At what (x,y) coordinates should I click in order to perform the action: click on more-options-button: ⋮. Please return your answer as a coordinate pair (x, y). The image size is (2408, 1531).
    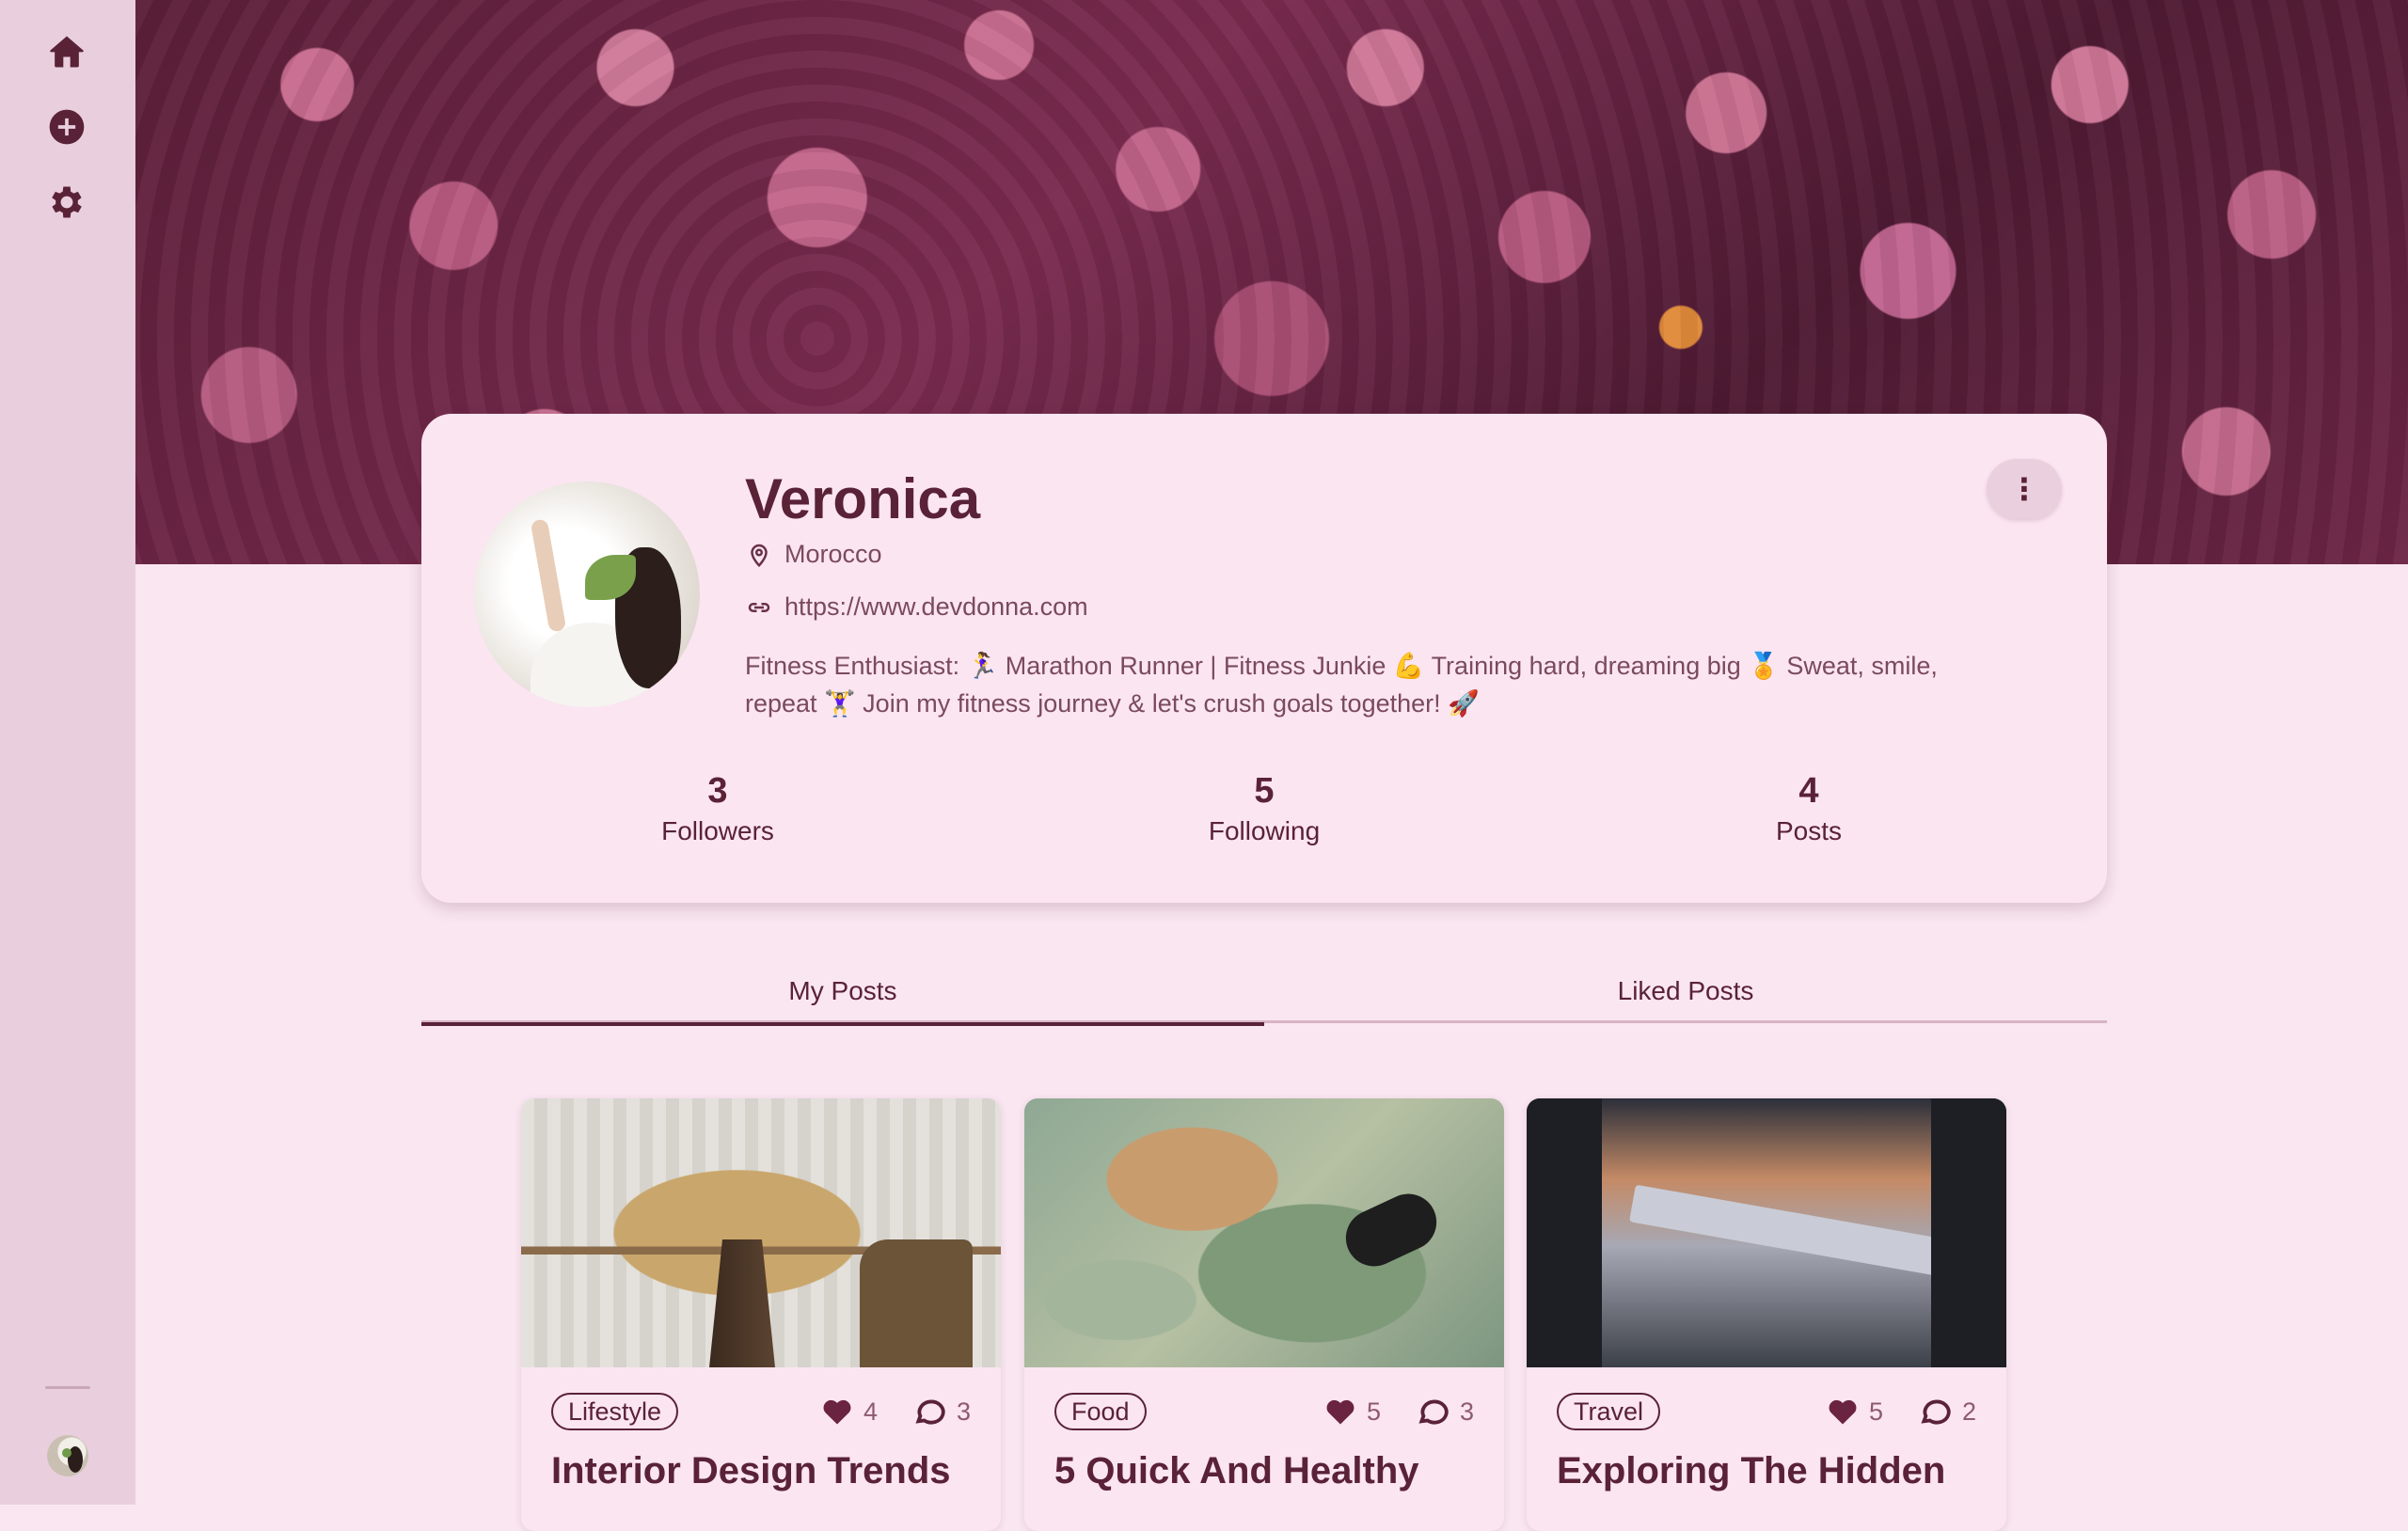
    Looking at the image, I should click on (2025, 489).